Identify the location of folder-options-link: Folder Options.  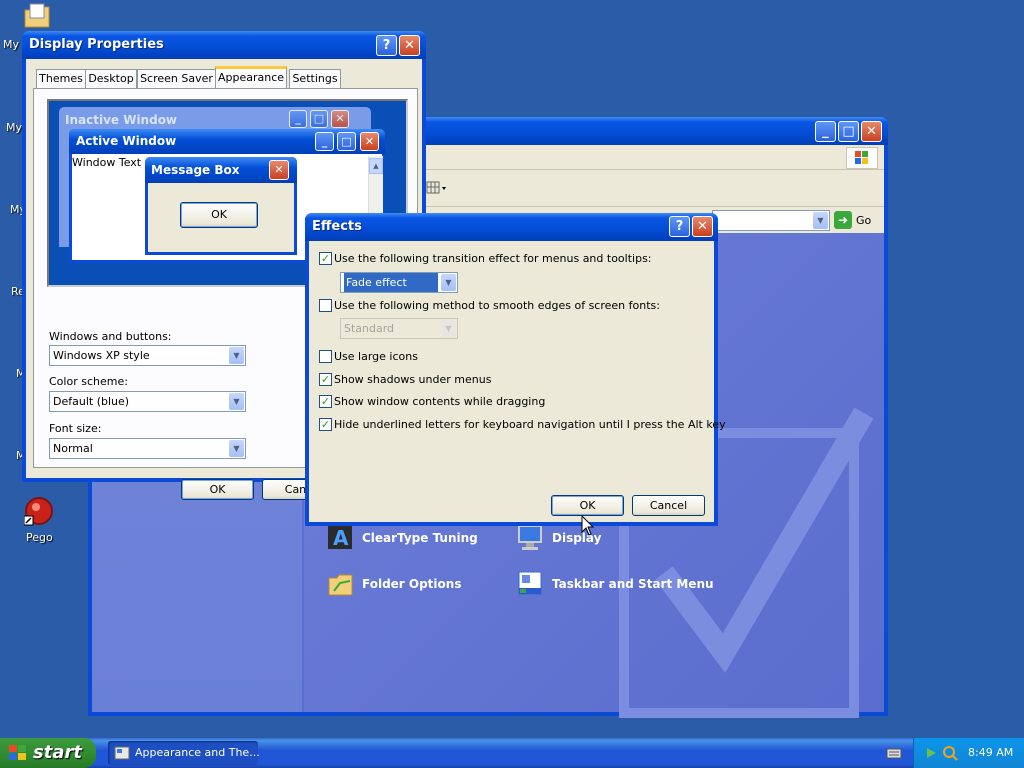
(414, 585).